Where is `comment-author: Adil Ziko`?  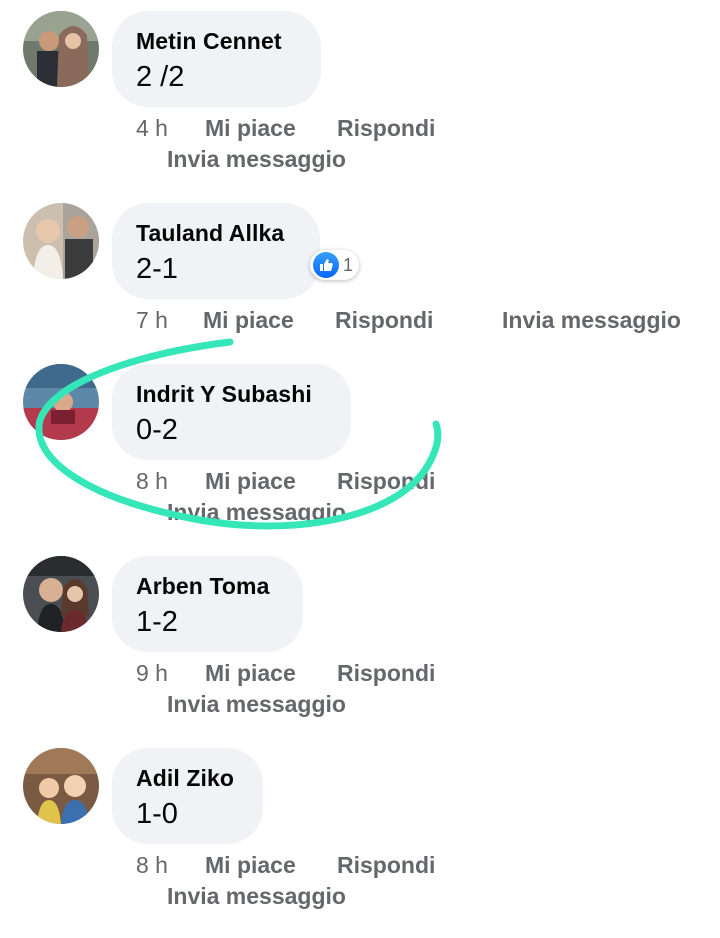
comment-author: Adil Ziko is located at coordinates (185, 778).